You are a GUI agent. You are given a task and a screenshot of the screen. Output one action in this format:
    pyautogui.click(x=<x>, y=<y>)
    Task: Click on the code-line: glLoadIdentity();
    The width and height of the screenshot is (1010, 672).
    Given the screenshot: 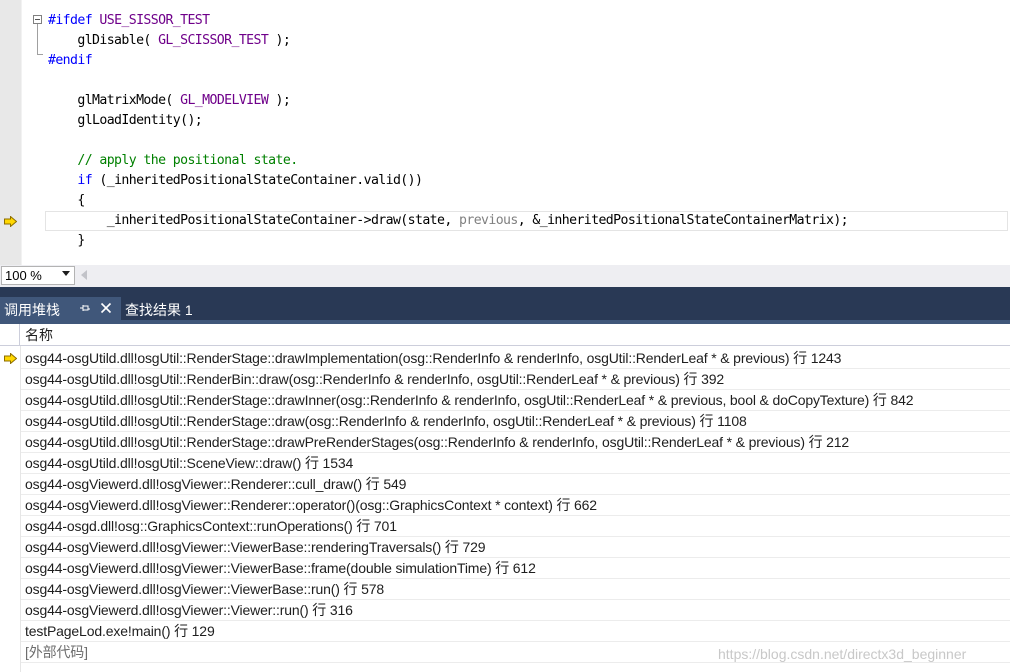 What is the action you would take?
    pyautogui.click(x=125, y=121)
    